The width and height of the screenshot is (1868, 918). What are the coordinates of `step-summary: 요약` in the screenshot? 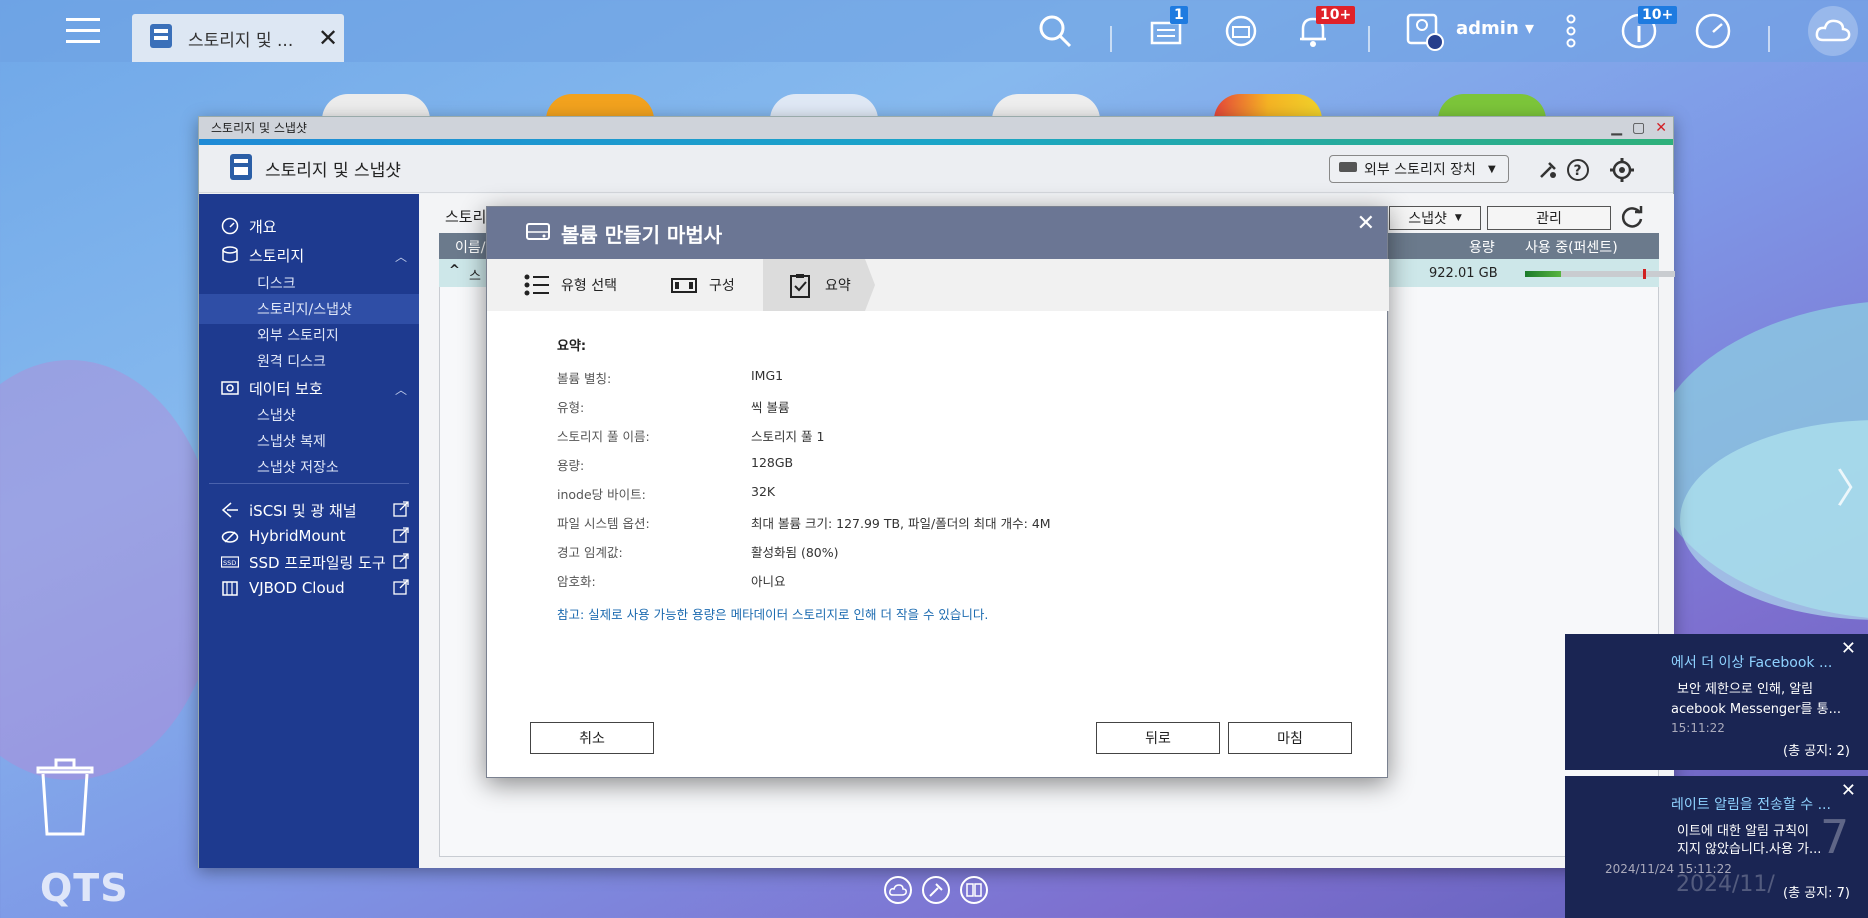 It's located at (814, 285).